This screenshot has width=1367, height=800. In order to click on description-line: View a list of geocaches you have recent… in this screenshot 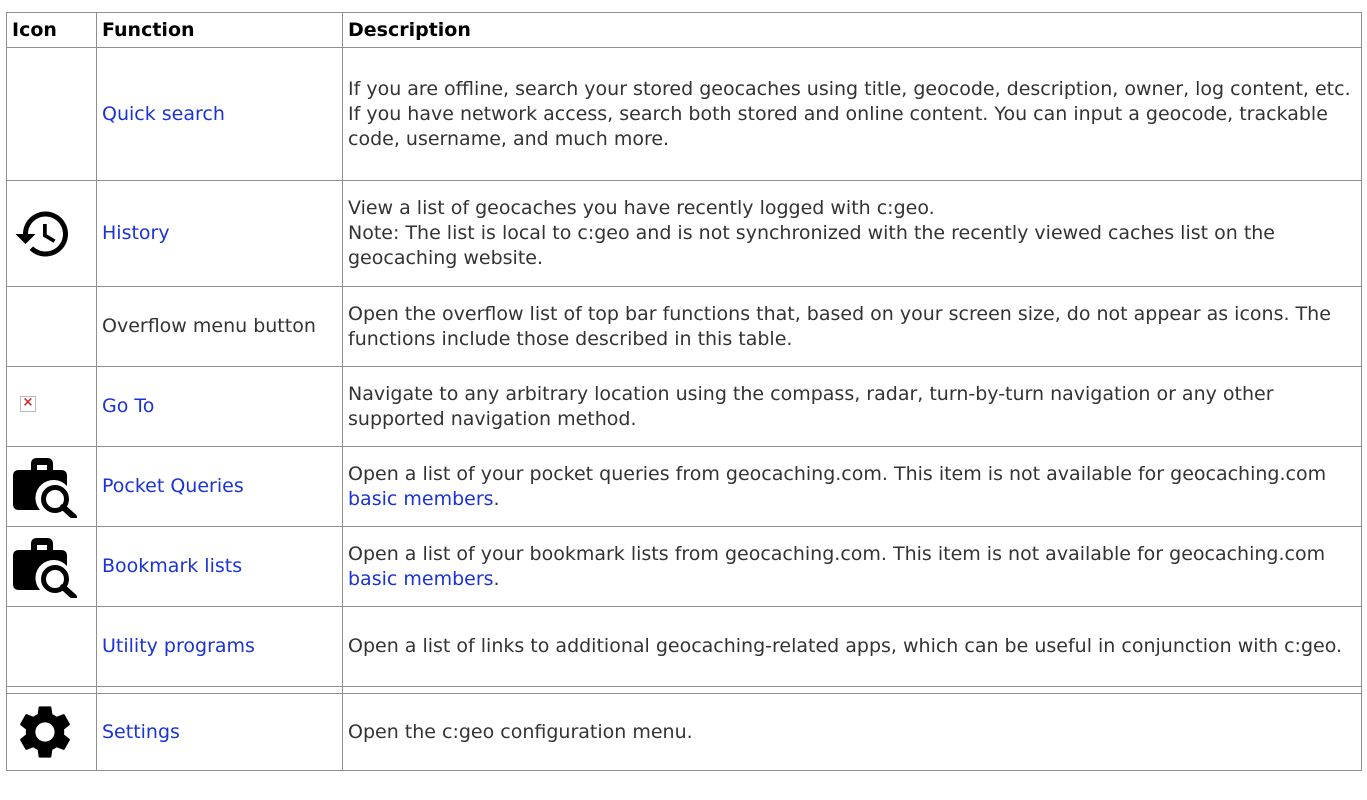, I will do `click(641, 208)`.